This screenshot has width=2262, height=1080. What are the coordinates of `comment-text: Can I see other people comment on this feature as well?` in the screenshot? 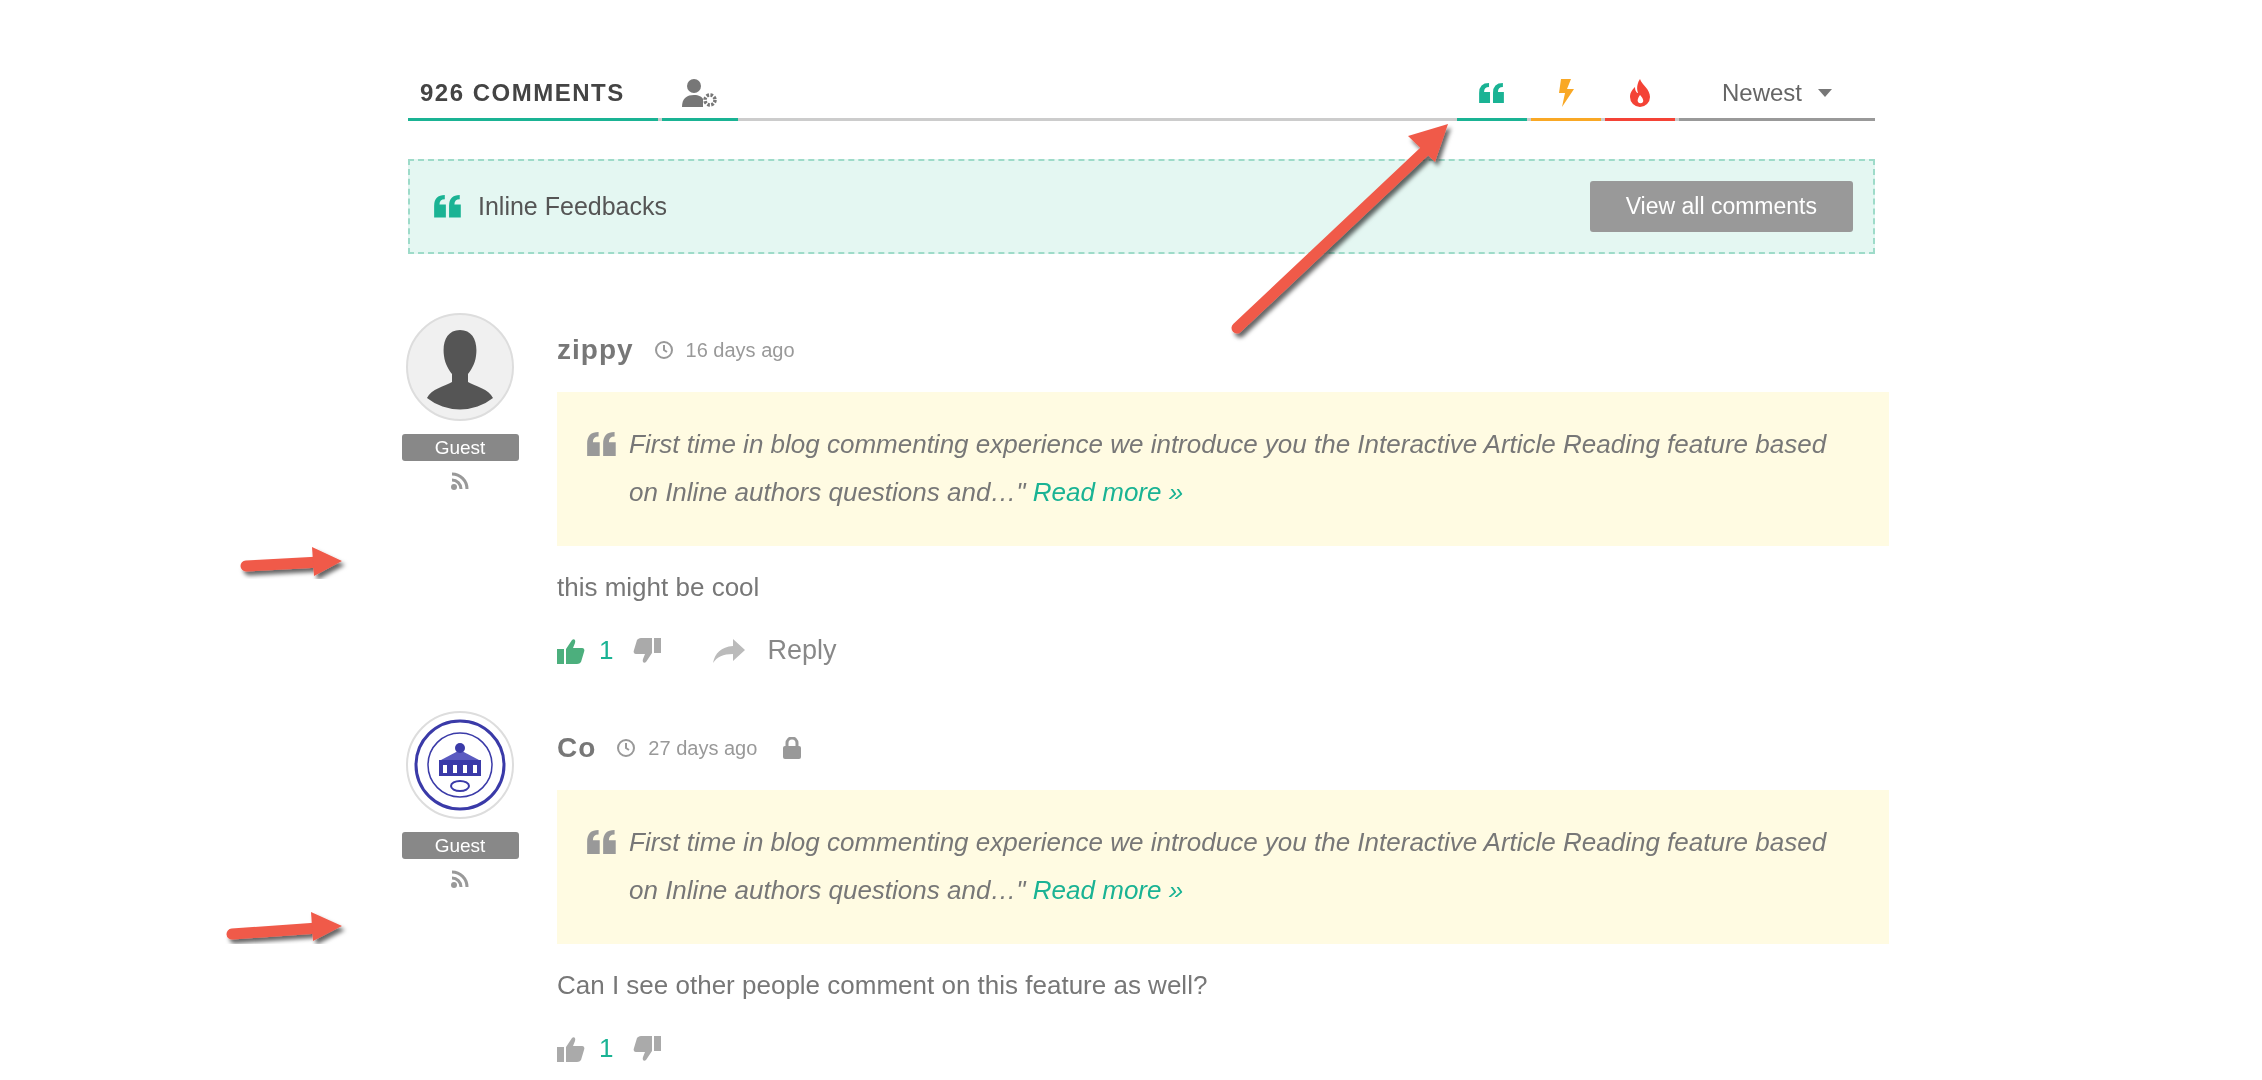 It's located at (883, 985).